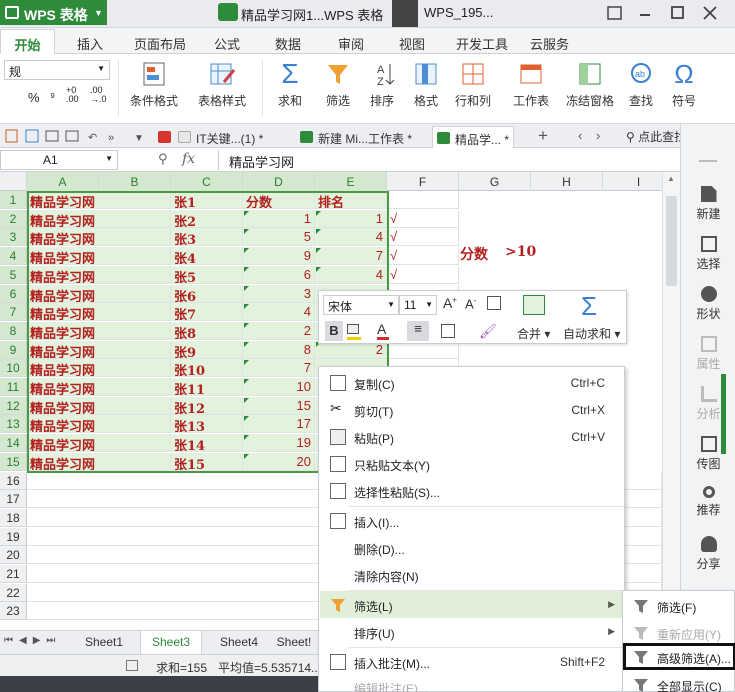 Image resolution: width=735 pixels, height=692 pixels. What do you see at coordinates (13, 574) in the screenshot?
I see `row-header: 21` at bounding box center [13, 574].